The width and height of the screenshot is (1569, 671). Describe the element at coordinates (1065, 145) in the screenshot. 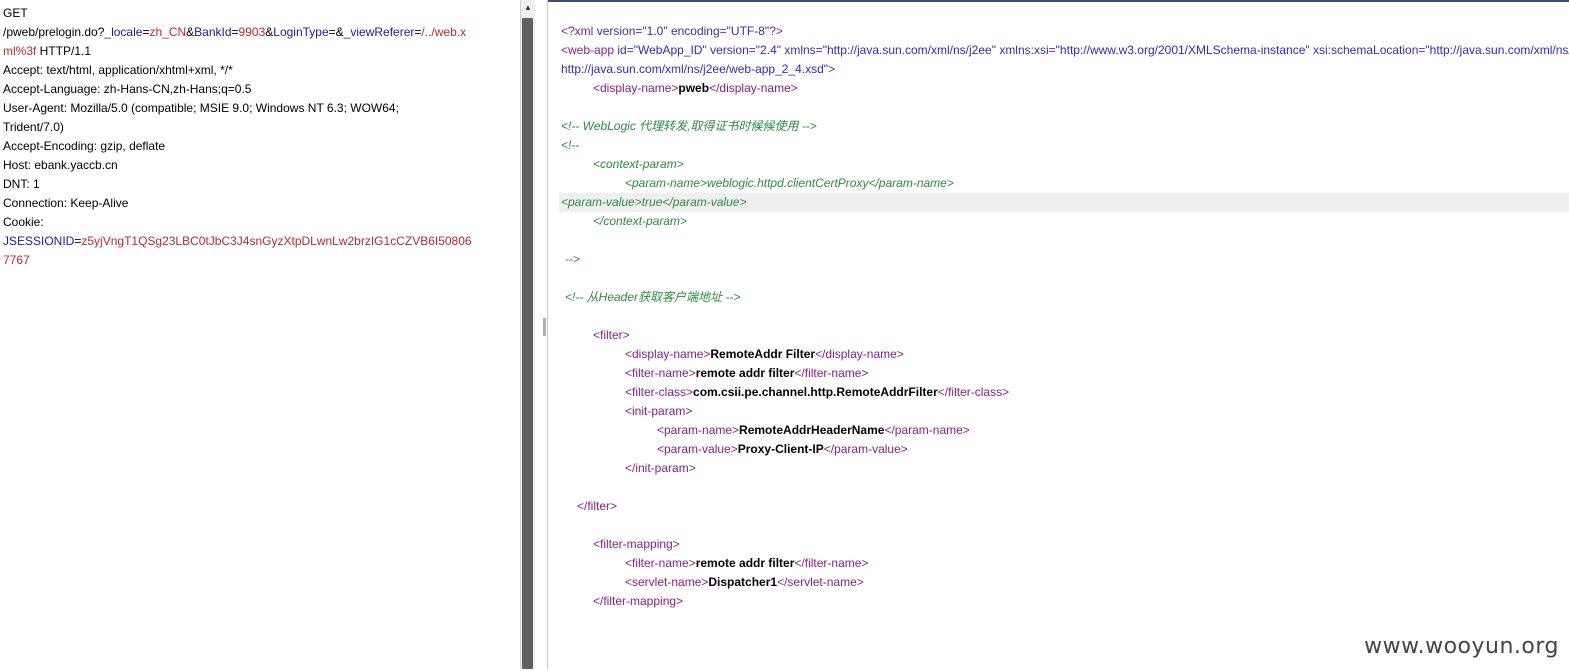

I see `xml-line: <!--` at that location.